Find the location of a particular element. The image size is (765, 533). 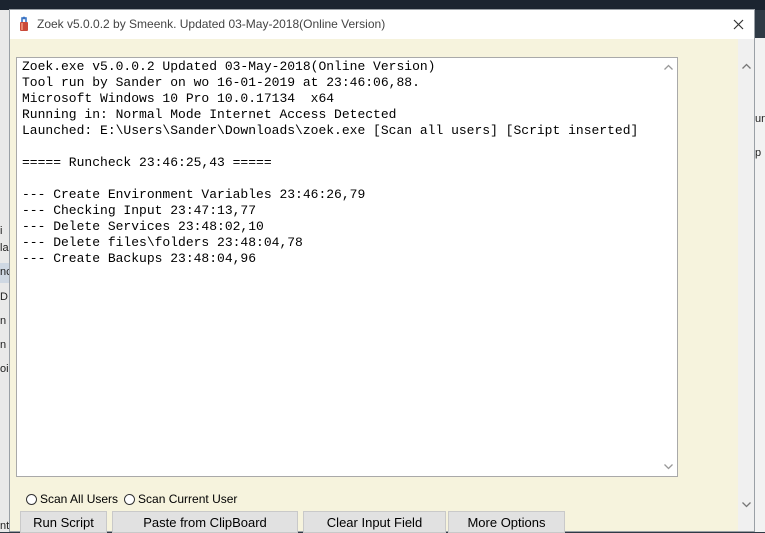

scan-all-users-radio is located at coordinates (31, 499).